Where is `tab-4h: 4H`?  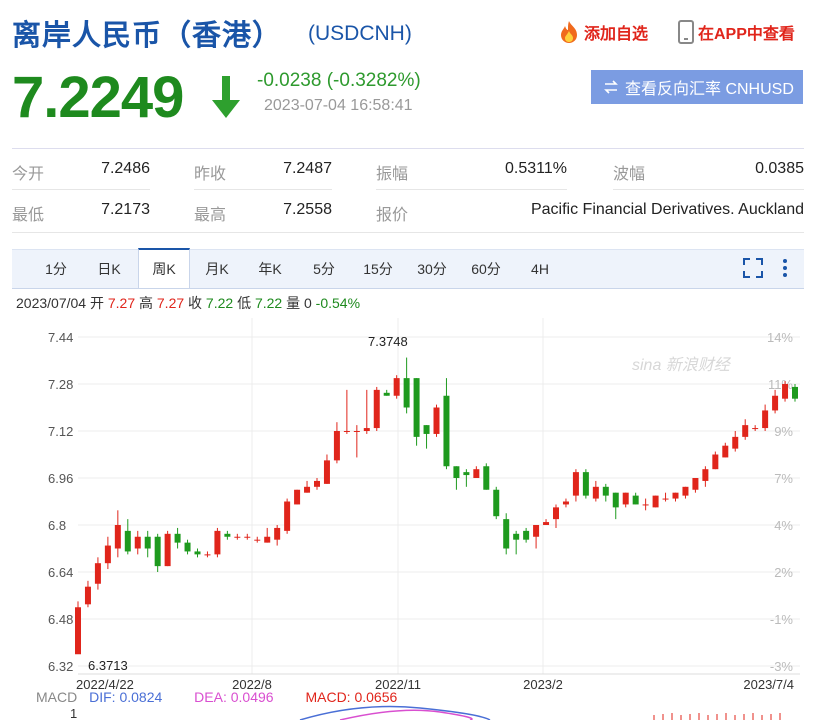 tab-4h: 4H is located at coordinates (540, 269).